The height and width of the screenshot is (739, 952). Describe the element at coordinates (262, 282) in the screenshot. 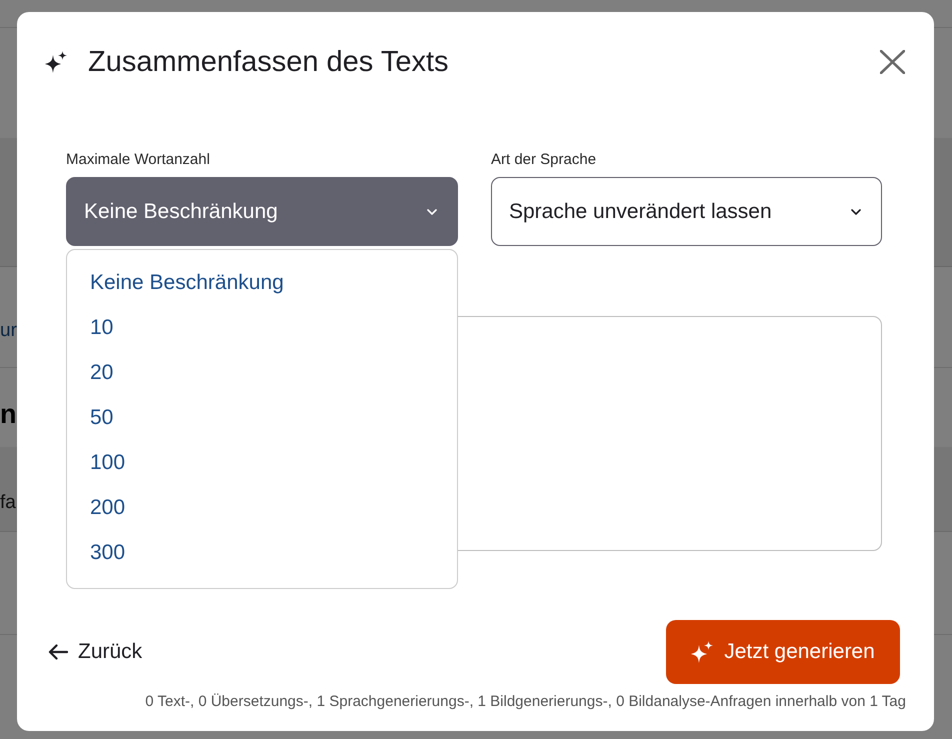

I see `dropdown-option: Keine Beschränkung` at that location.